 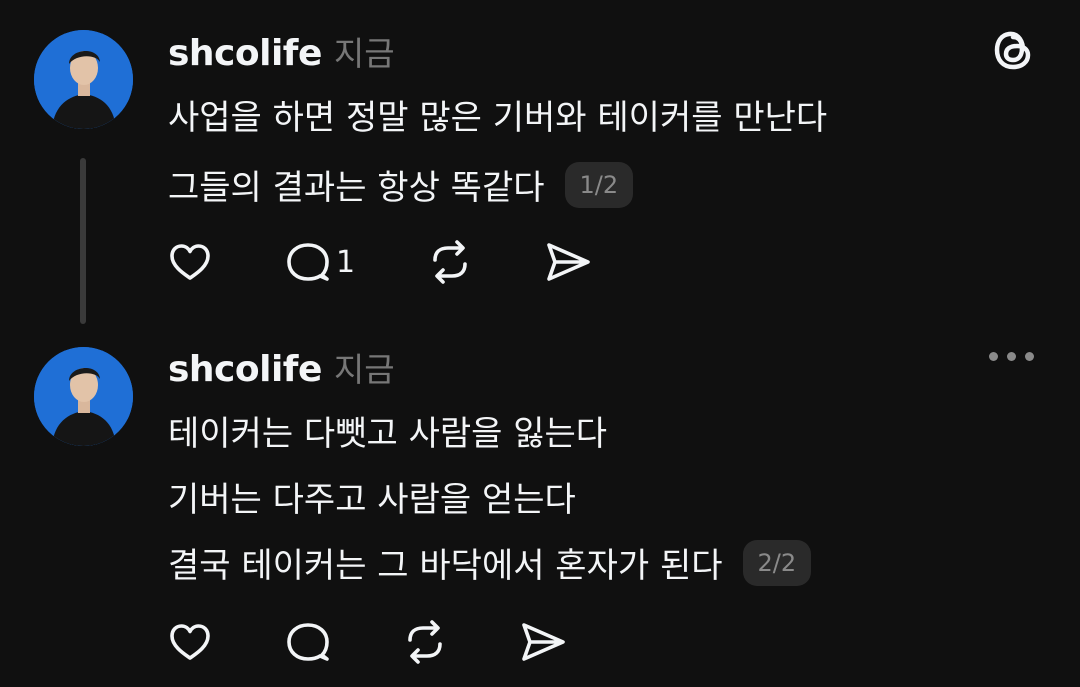 I want to click on action-bar, so click(x=366, y=642).